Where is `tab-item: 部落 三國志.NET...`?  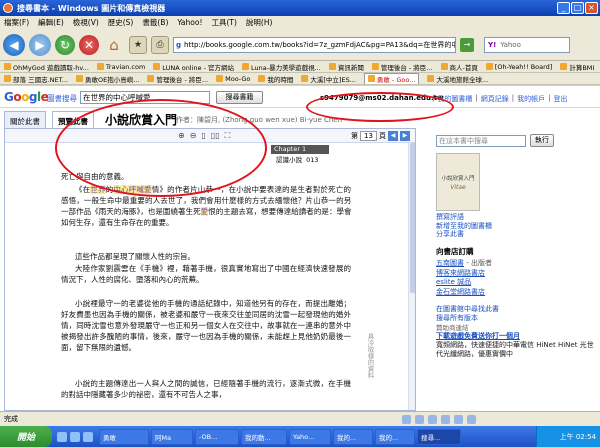 tab-item: 部落 三國志.NET... is located at coordinates (36, 79).